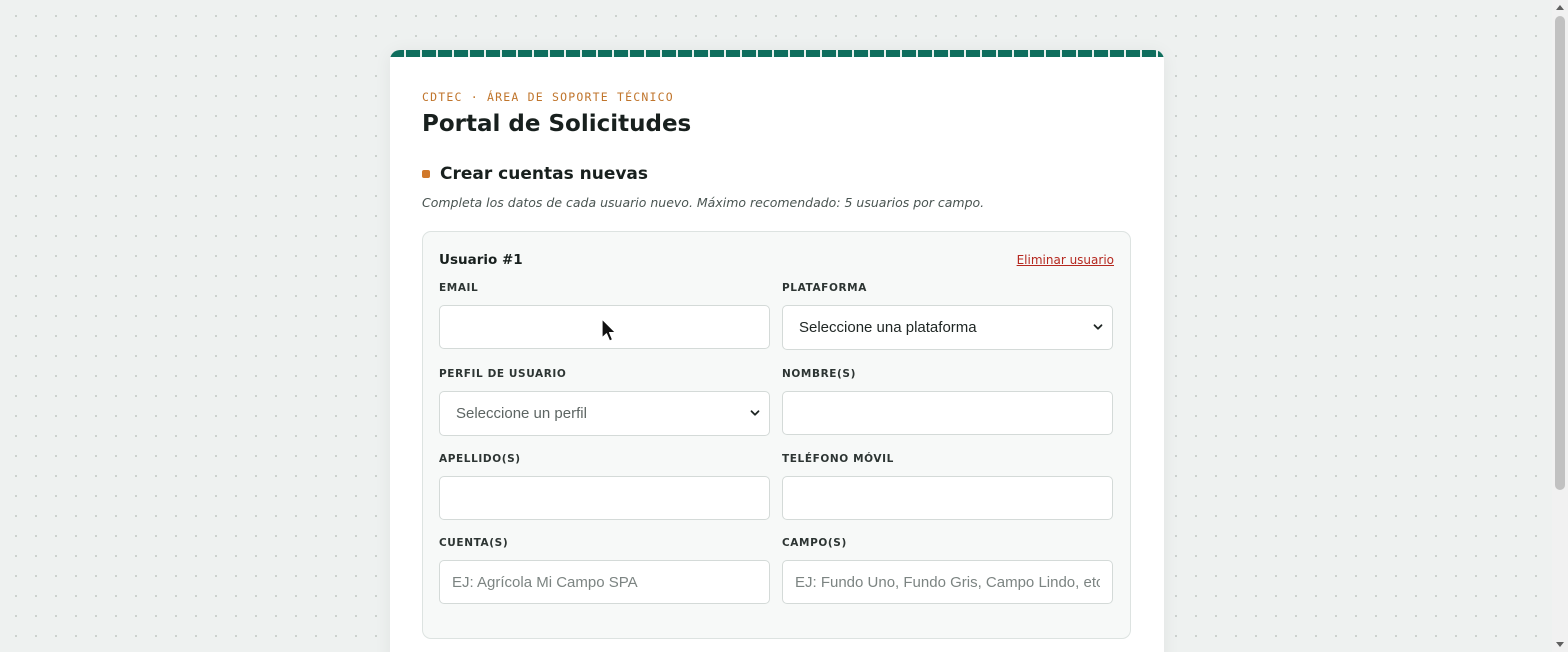 This screenshot has height=652, width=1568. What do you see at coordinates (819, 374) in the screenshot?
I see `first-name-label: NOMBRE(S)` at bounding box center [819, 374].